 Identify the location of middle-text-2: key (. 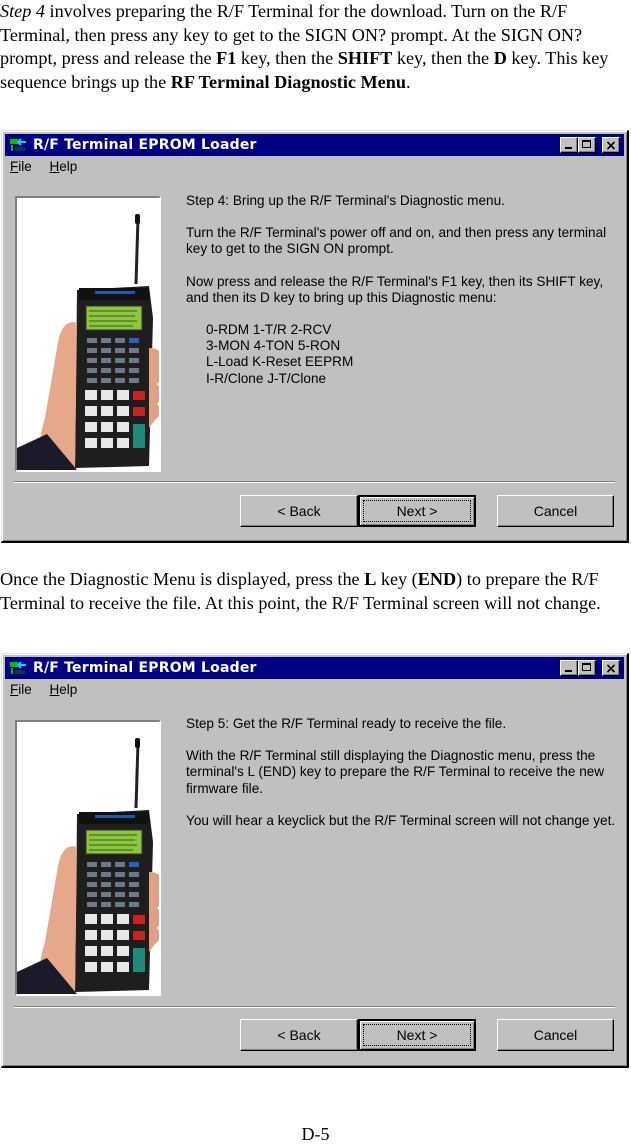
(397, 579).